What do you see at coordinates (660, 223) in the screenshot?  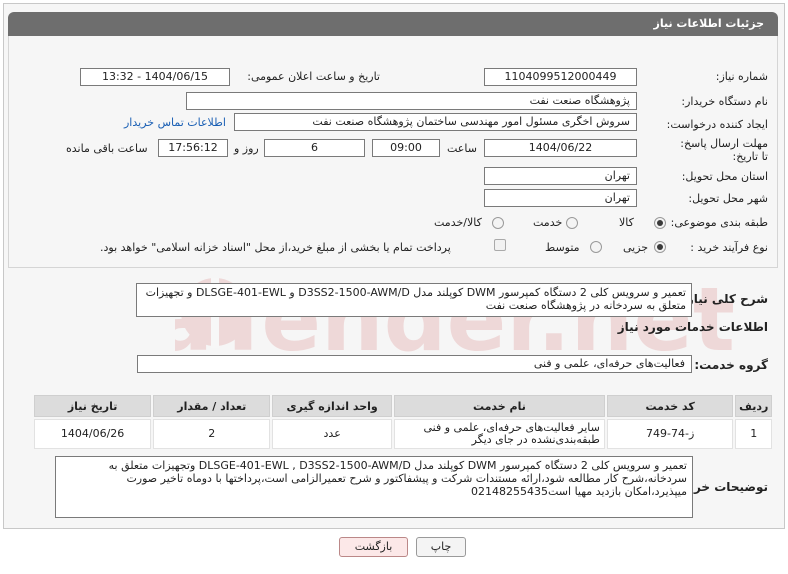 I see `category-goods-radio` at bounding box center [660, 223].